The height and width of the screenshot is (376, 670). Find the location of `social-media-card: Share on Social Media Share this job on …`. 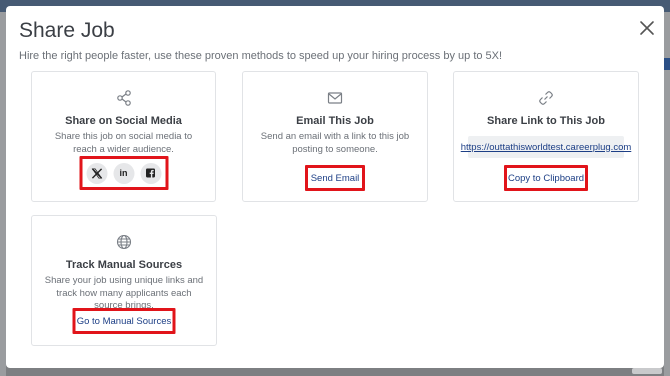

social-media-card: Share on Social Media Share this job on … is located at coordinates (123, 136).